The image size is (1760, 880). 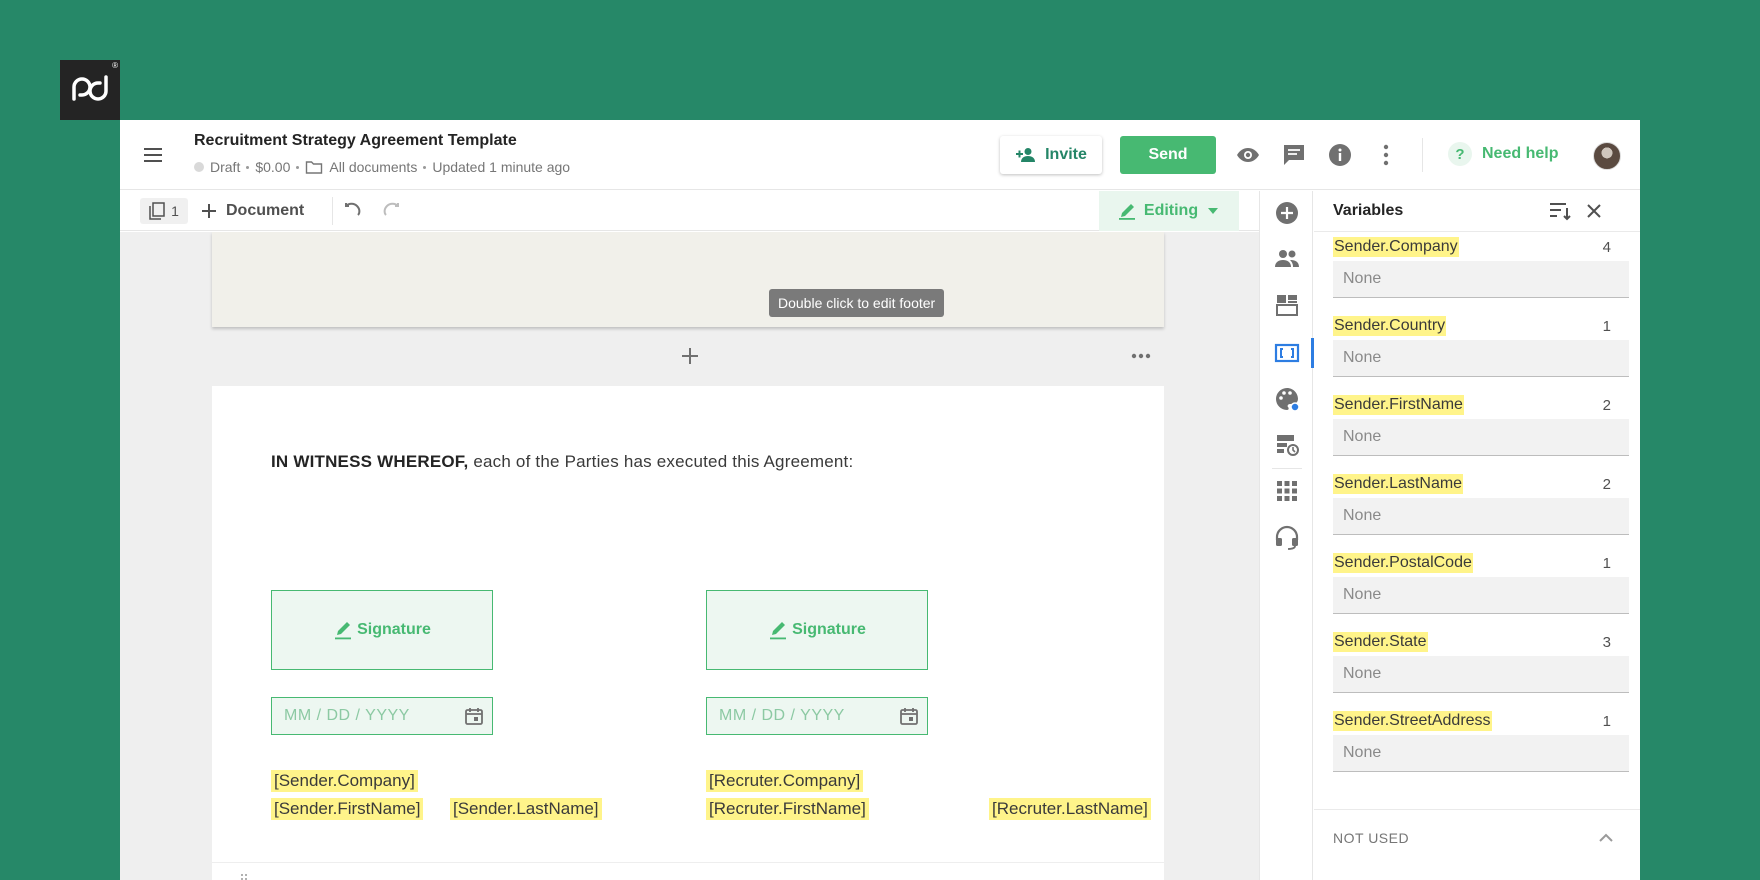 I want to click on redo-icon, so click(x=391, y=211).